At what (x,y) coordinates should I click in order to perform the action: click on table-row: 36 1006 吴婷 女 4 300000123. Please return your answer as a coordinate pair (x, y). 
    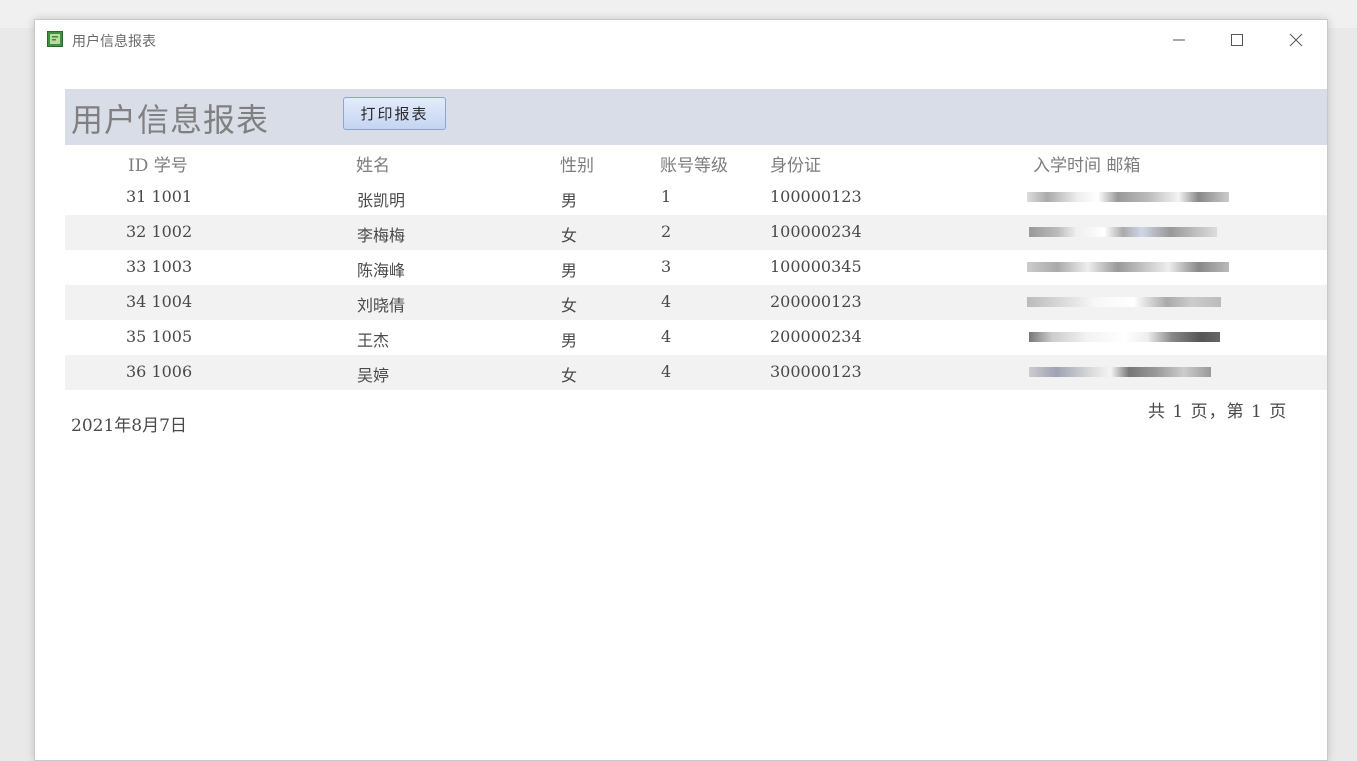
    Looking at the image, I should click on (696, 372).